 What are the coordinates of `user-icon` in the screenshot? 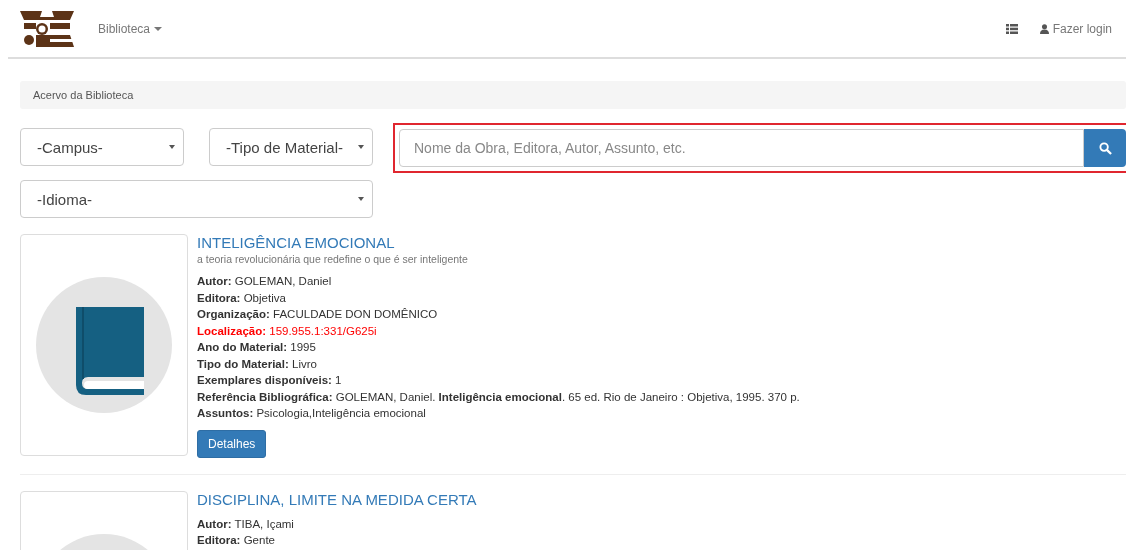 It's located at (1044, 28).